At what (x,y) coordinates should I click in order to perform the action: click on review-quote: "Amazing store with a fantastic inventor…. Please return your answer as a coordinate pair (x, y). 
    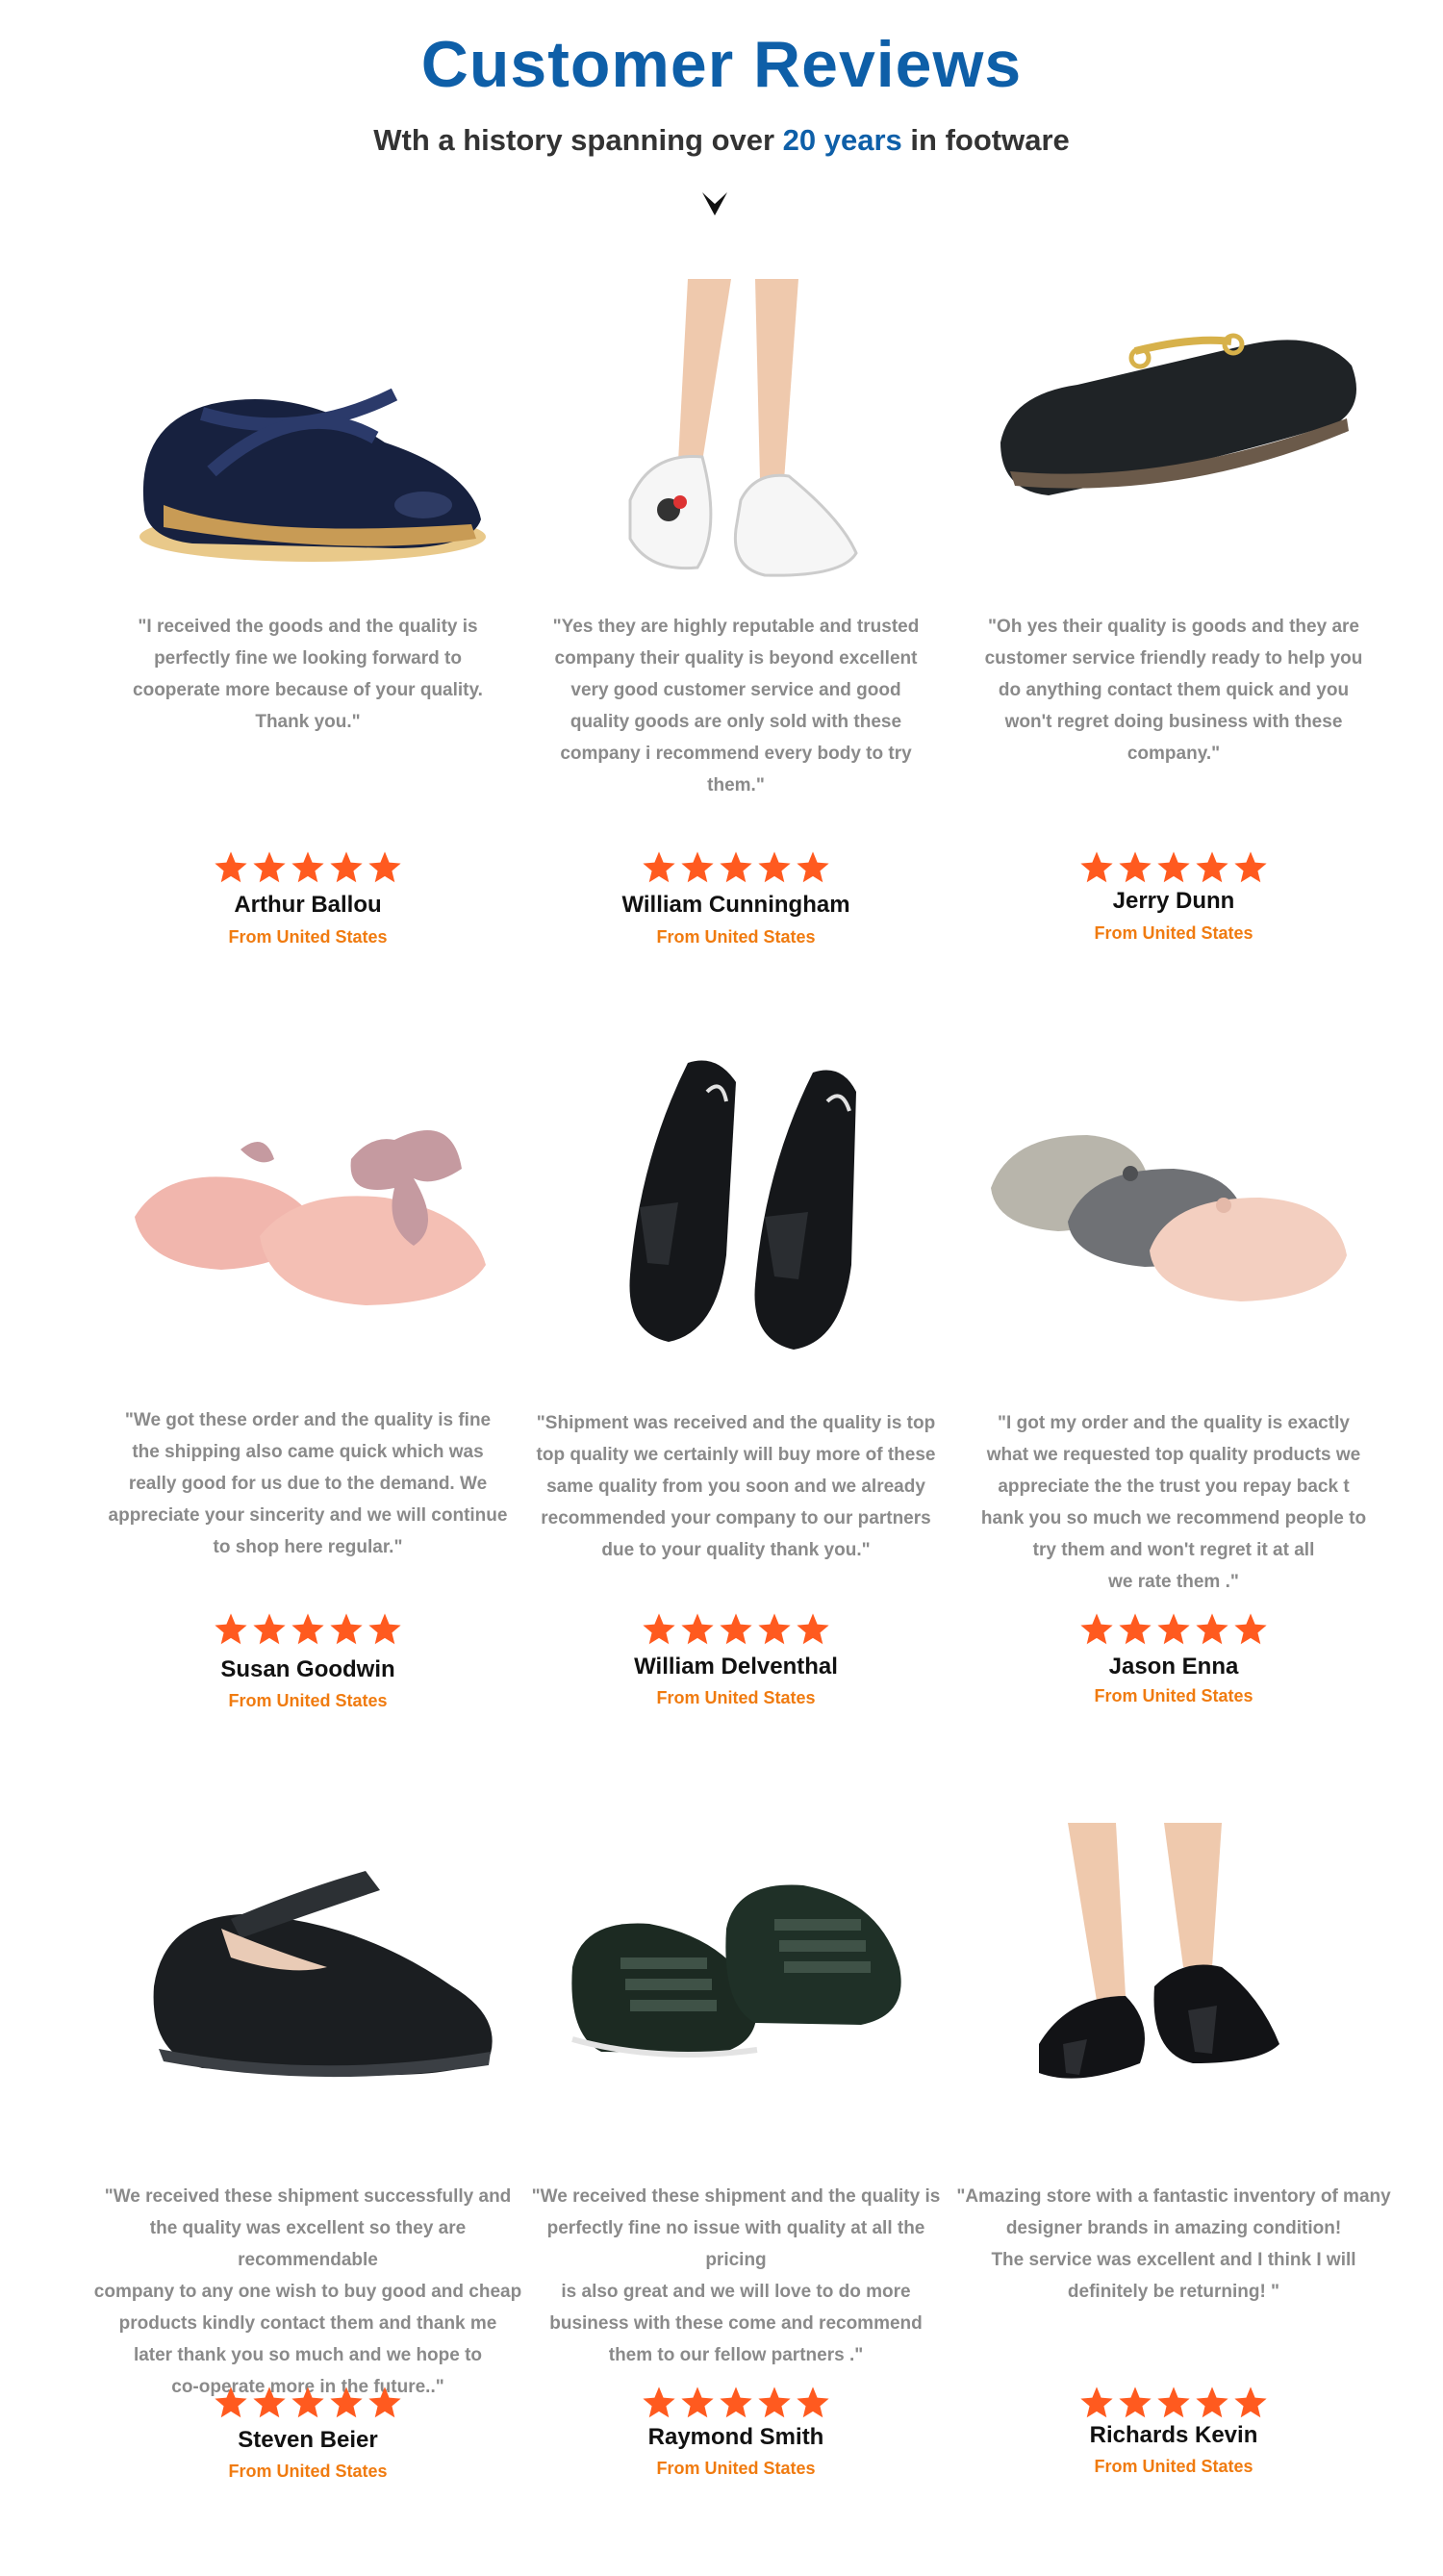
    Looking at the image, I should click on (1173, 2244).